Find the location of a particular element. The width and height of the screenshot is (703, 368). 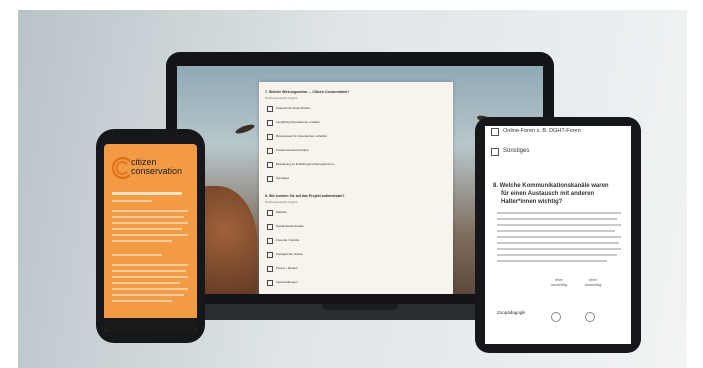

question-title-line: für einen Austausch mit anderen is located at coordinates (548, 194).